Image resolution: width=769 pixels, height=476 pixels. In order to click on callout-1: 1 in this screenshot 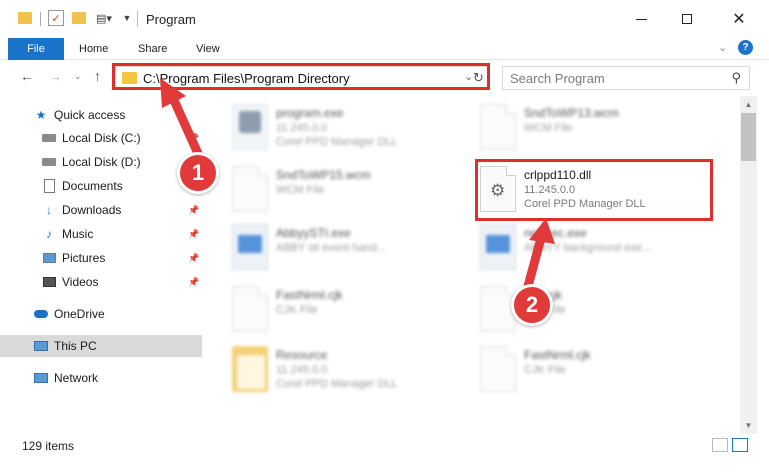, I will do `click(198, 173)`.